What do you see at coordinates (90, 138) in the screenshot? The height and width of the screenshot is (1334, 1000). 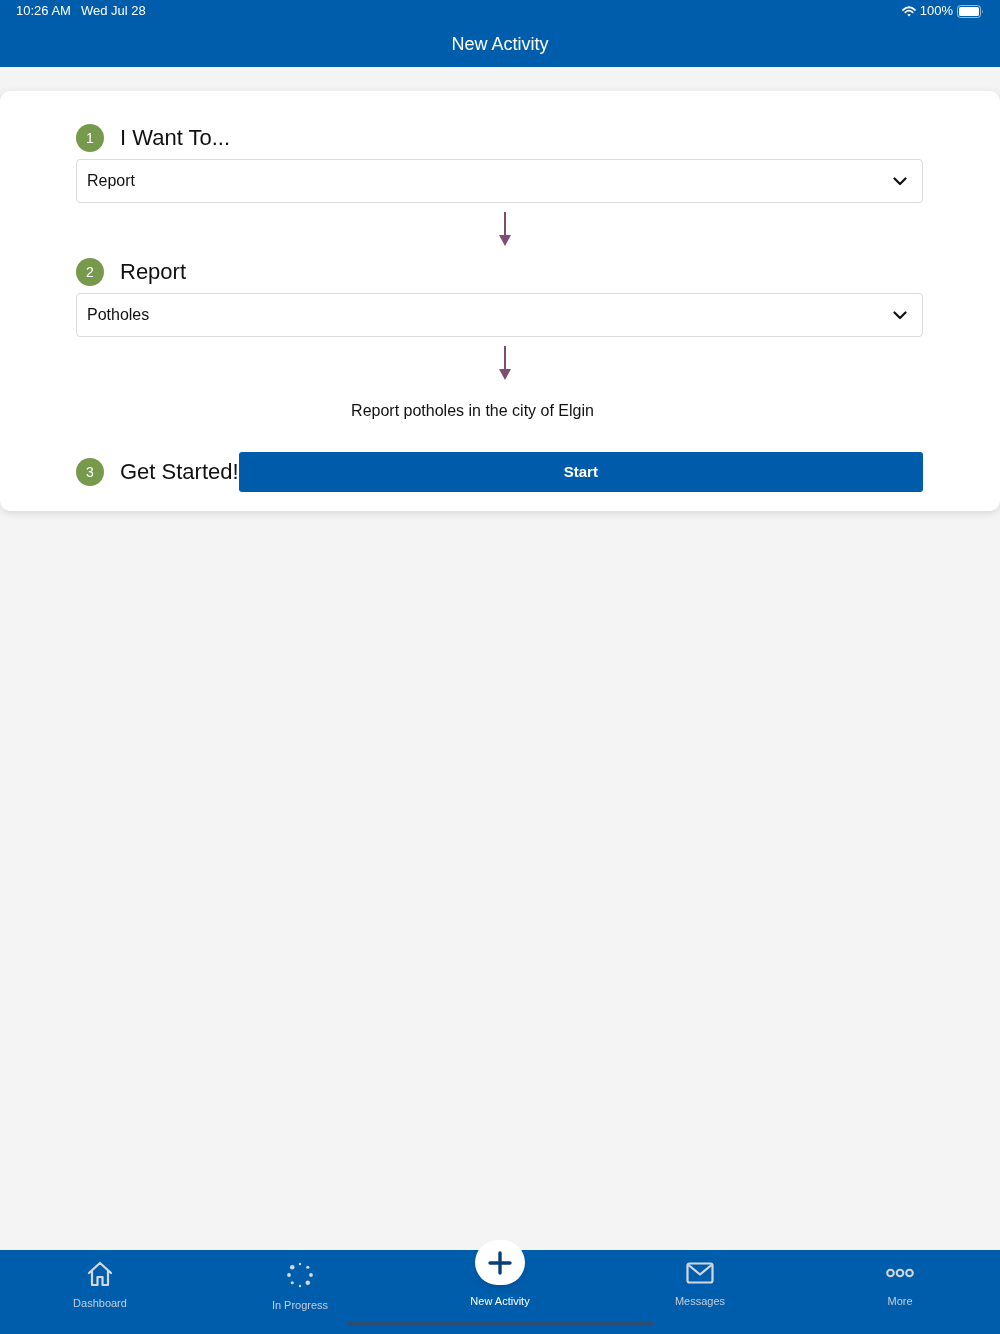 I see `step-number-badge: 1` at bounding box center [90, 138].